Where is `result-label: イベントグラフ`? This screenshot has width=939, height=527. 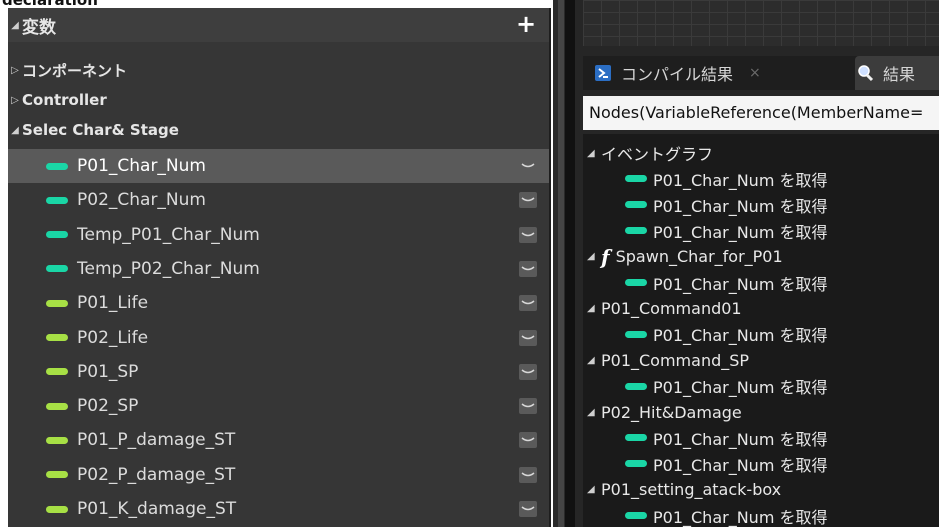 result-label: イベントグラフ is located at coordinates (657, 154).